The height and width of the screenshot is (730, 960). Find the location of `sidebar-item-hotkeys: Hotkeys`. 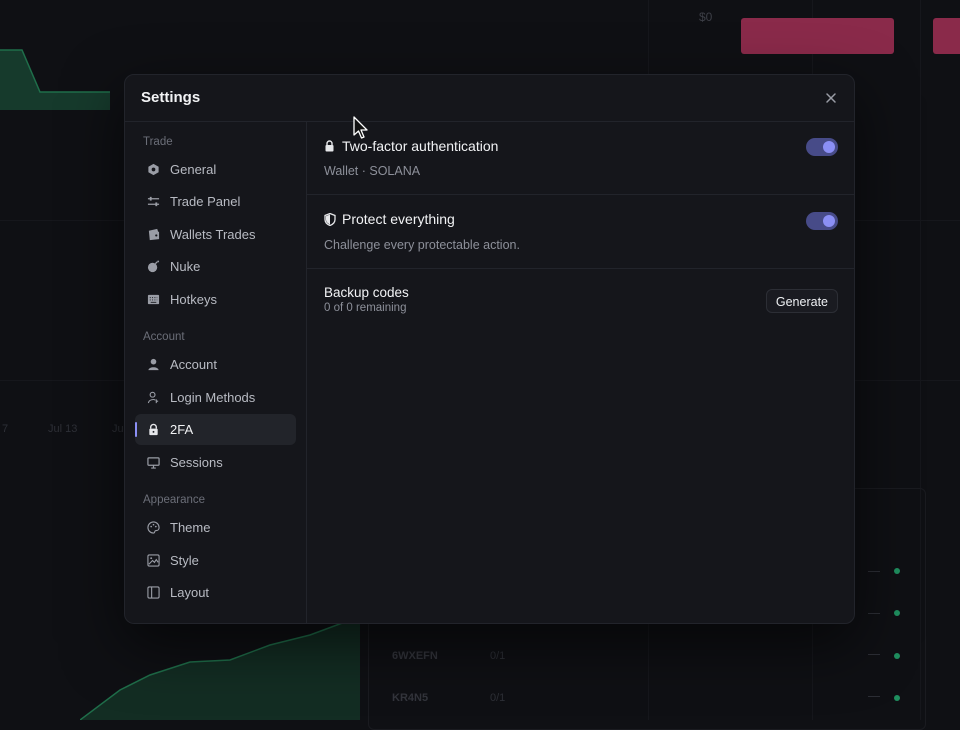

sidebar-item-hotkeys: Hotkeys is located at coordinates (215, 299).